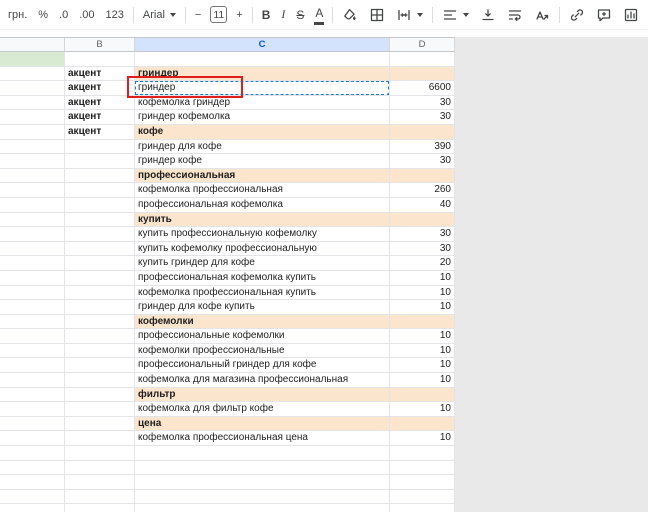 Image resolution: width=648 pixels, height=512 pixels. What do you see at coordinates (262, 103) in the screenshot?
I see `cell-c: кофемолка гриндер` at bounding box center [262, 103].